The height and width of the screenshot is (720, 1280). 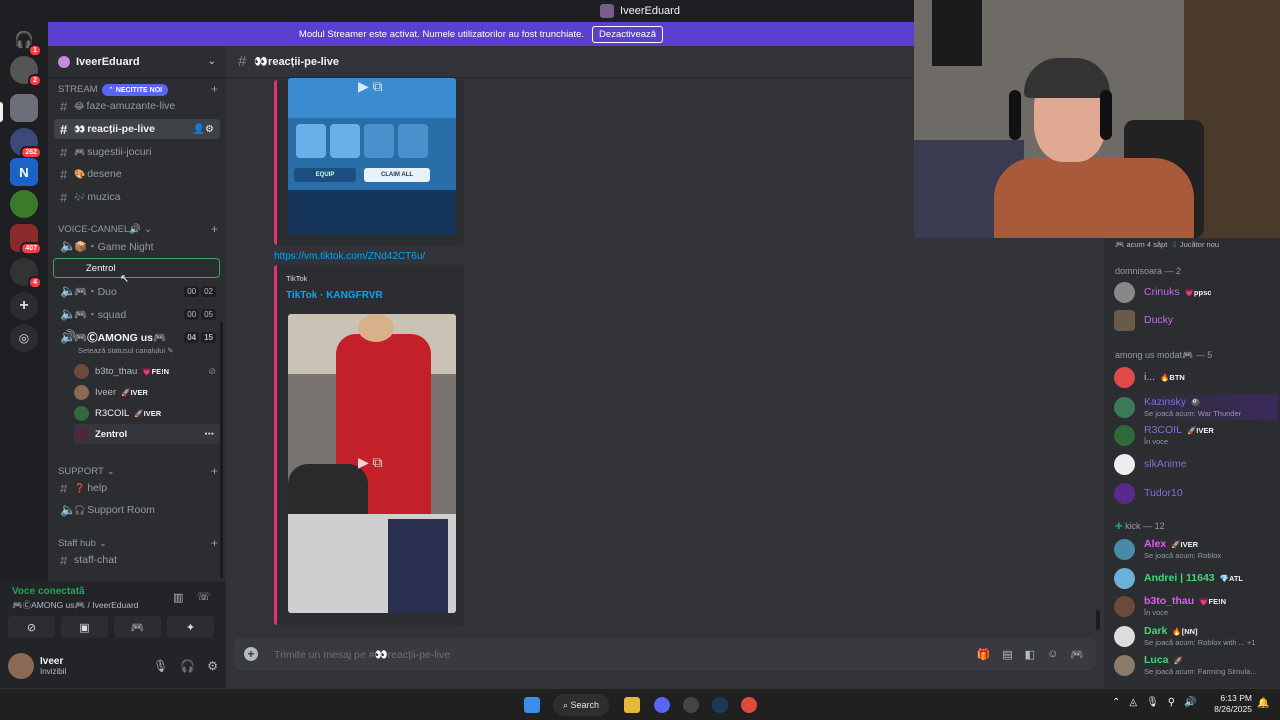 What do you see at coordinates (1200, 430) in the screenshot?
I see `role-tag: 🚀IVER` at bounding box center [1200, 430].